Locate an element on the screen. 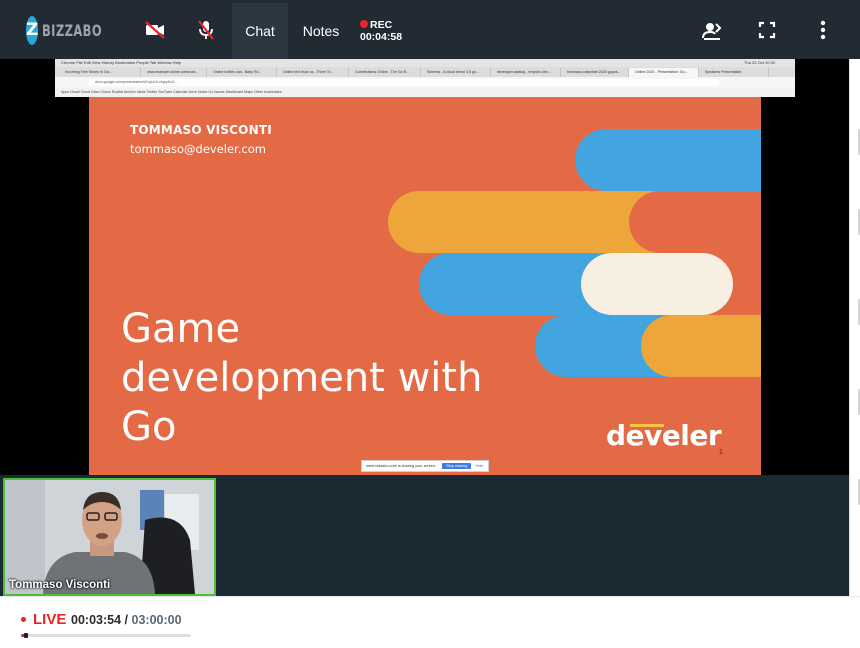  side-panel-edge is located at coordinates (854, 327).